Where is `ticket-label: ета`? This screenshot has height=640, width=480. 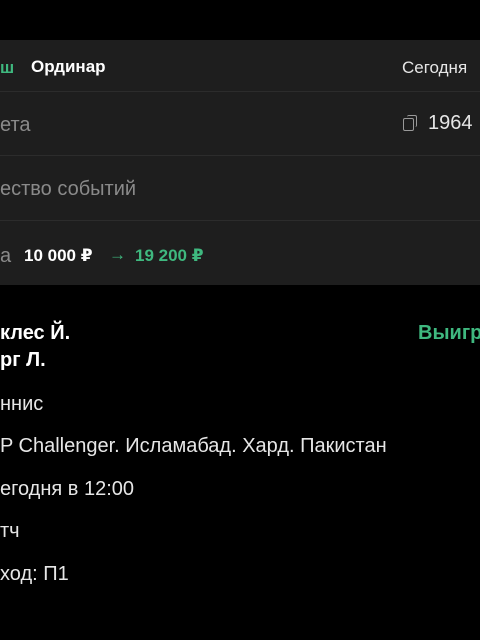 ticket-label: ета is located at coordinates (15, 125).